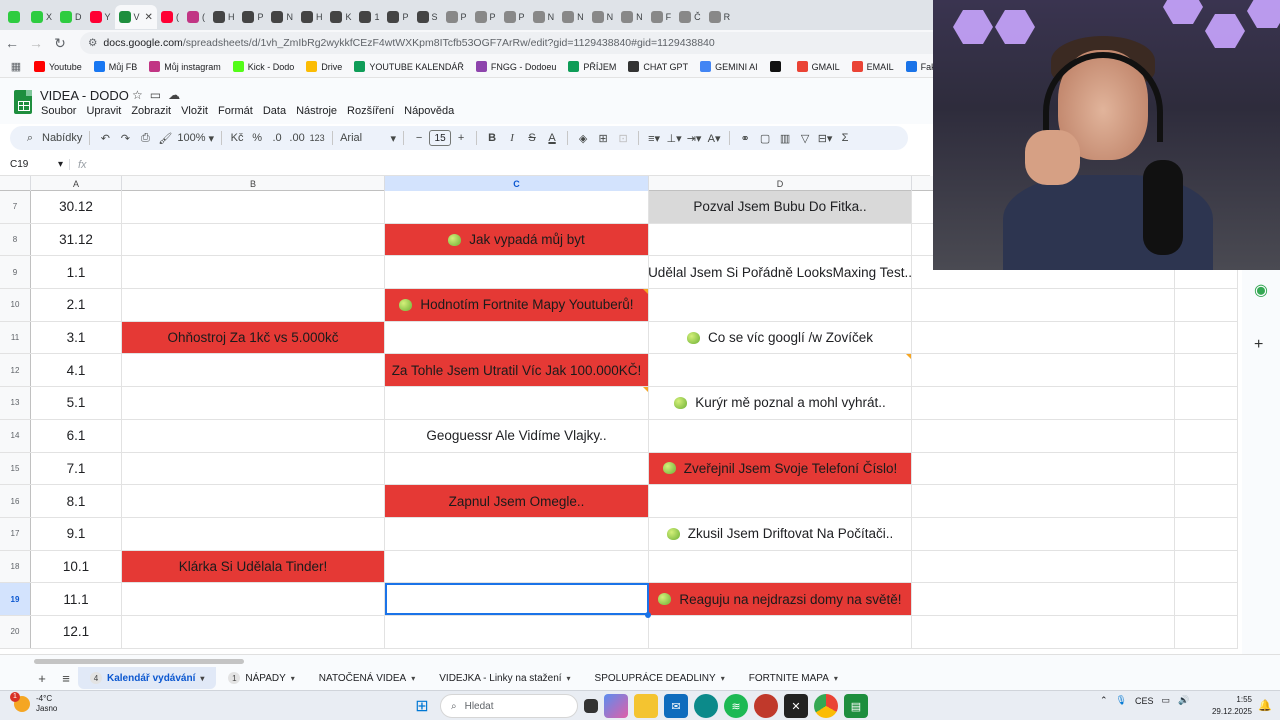 The width and height of the screenshot is (1280, 720). I want to click on star-icon: ☆, so click(137, 95).